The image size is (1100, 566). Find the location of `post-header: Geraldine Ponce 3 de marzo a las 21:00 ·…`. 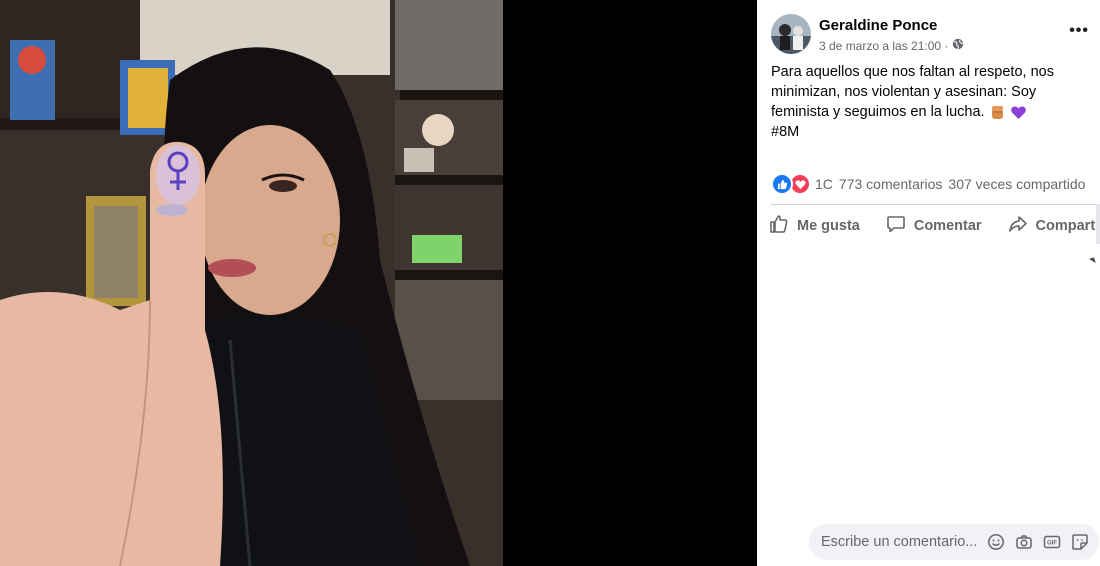

post-header: Geraldine Ponce 3 de marzo a las 21:00 ·… is located at coordinates (931, 36).